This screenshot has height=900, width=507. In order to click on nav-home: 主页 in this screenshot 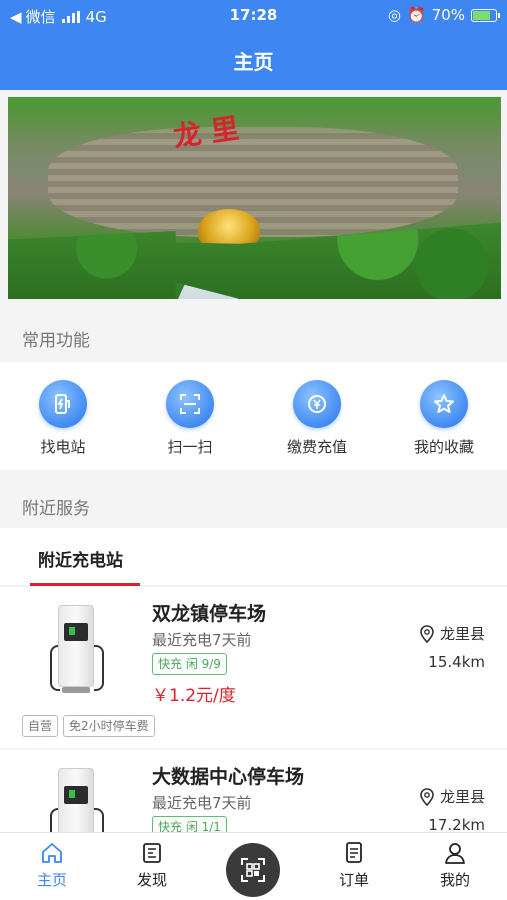, I will do `click(52, 864)`.